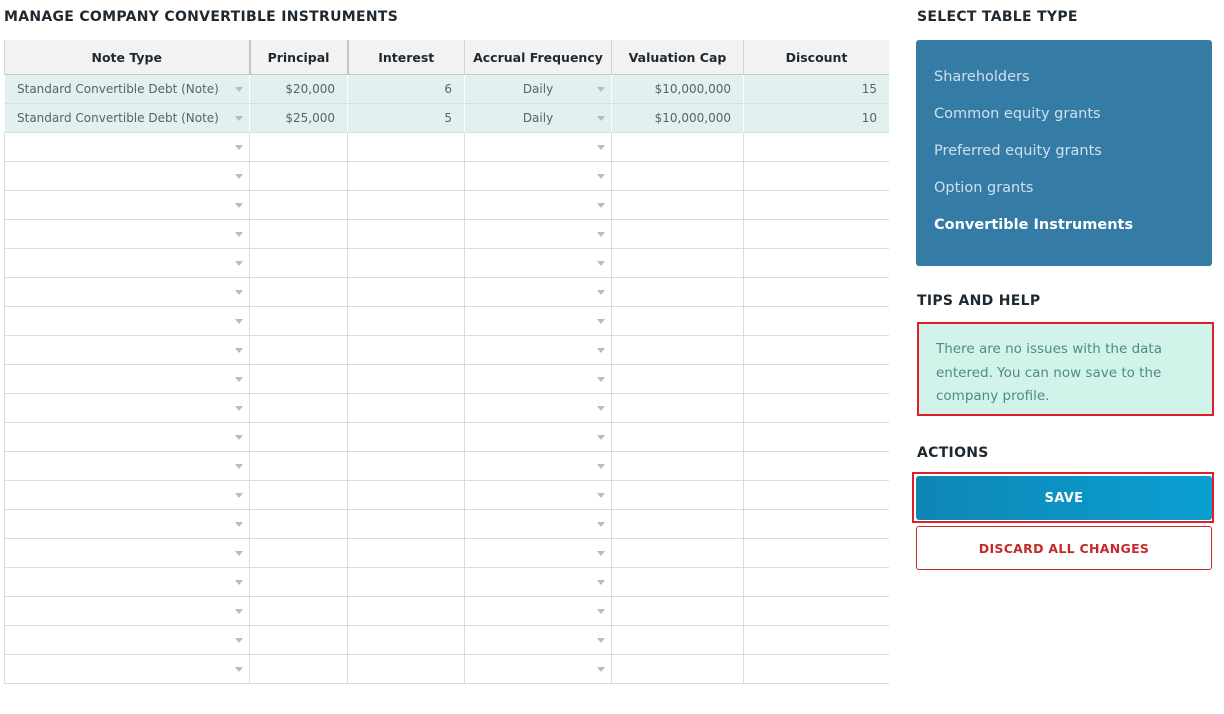  Describe the element at coordinates (298, 89) in the screenshot. I see `principal-cell: $20,000` at that location.